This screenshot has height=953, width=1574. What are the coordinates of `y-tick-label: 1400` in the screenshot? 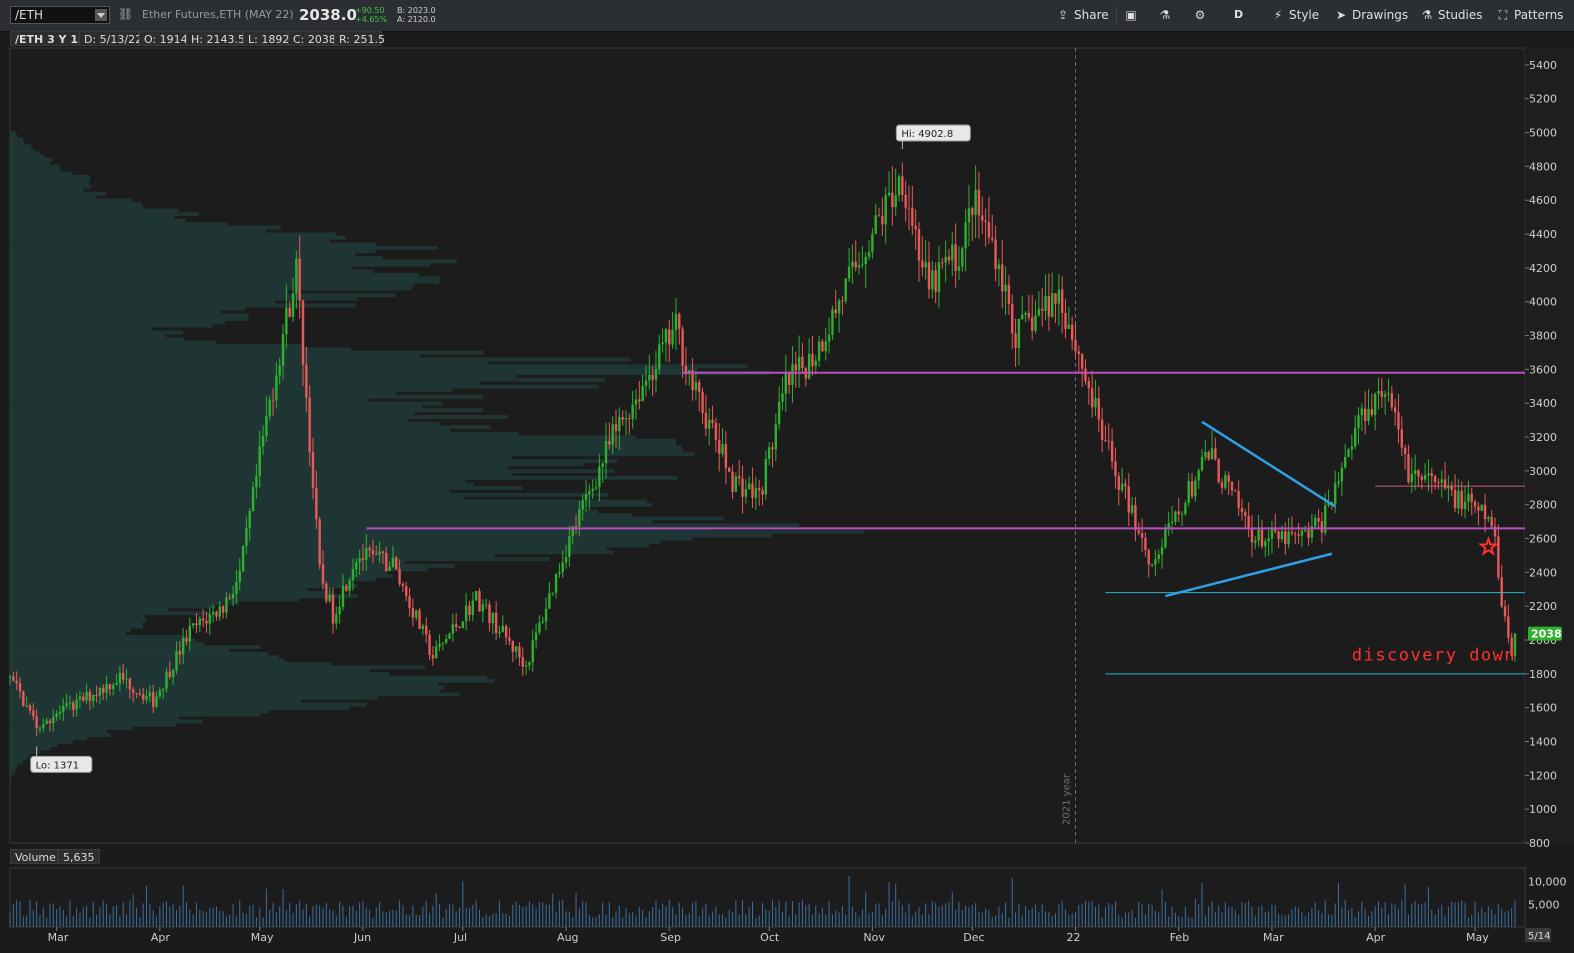 It's located at (1543, 742).